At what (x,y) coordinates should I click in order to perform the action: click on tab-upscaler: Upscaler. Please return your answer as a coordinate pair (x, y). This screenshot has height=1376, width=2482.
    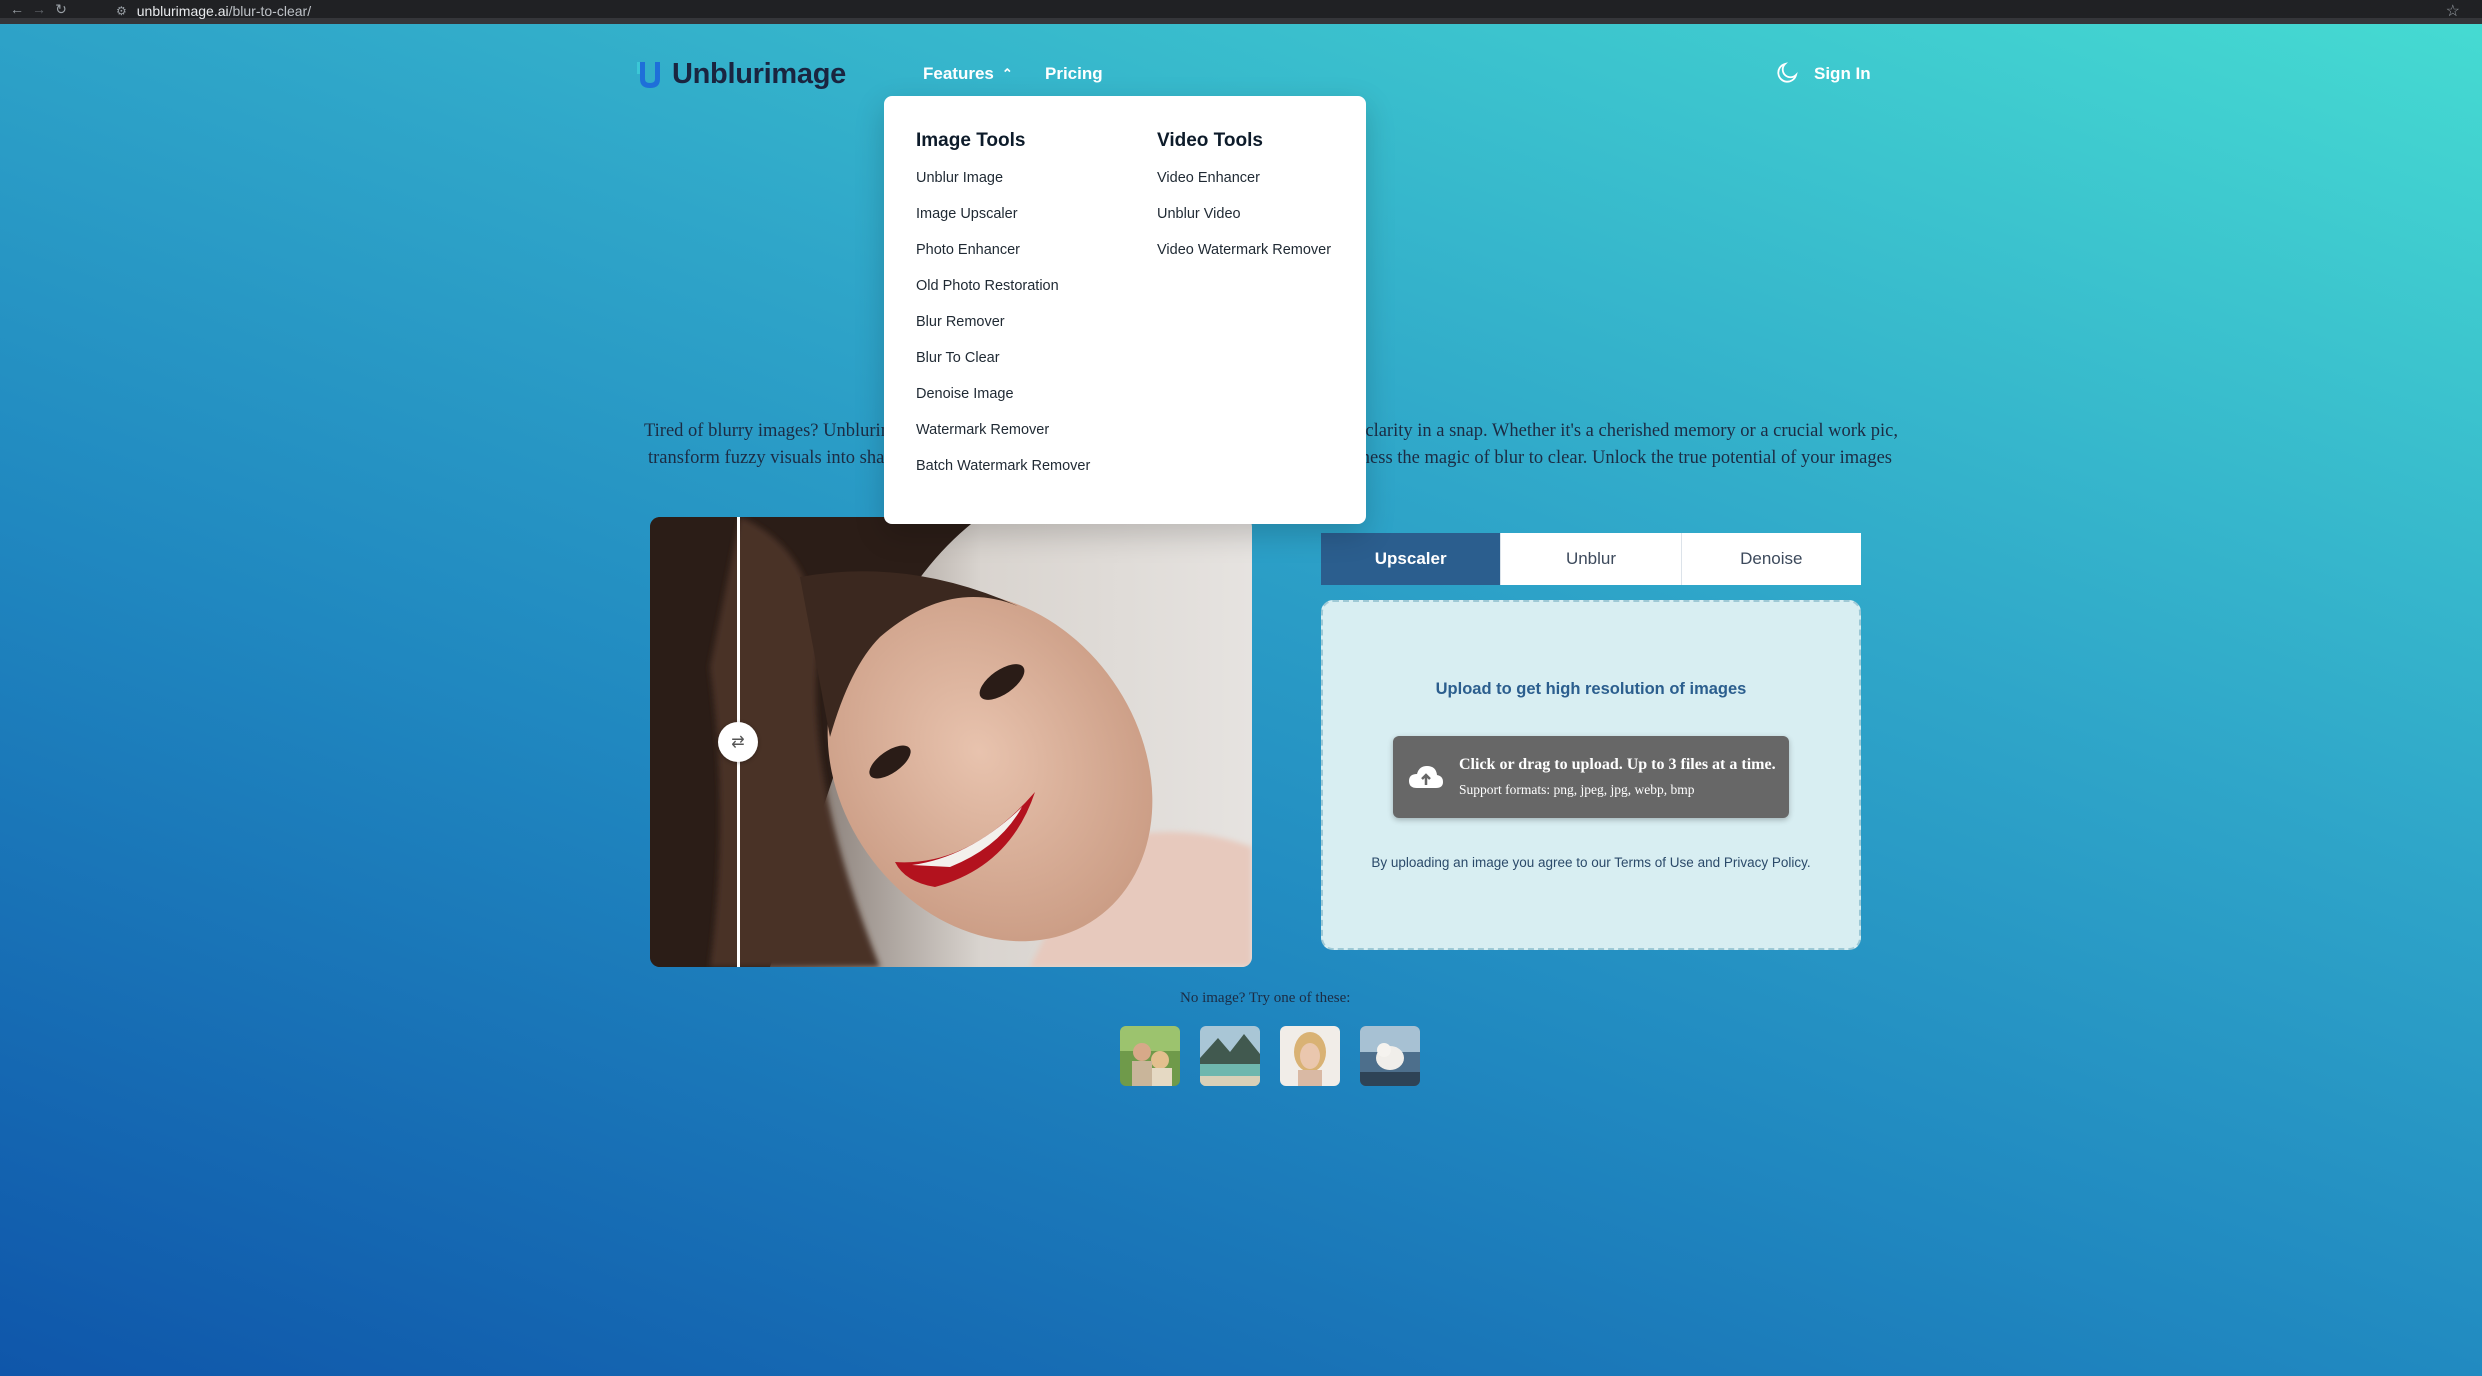
    Looking at the image, I should click on (1411, 559).